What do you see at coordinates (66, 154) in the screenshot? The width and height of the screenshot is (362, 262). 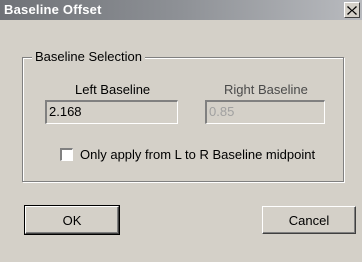 I see `midpoint-checkbox` at bounding box center [66, 154].